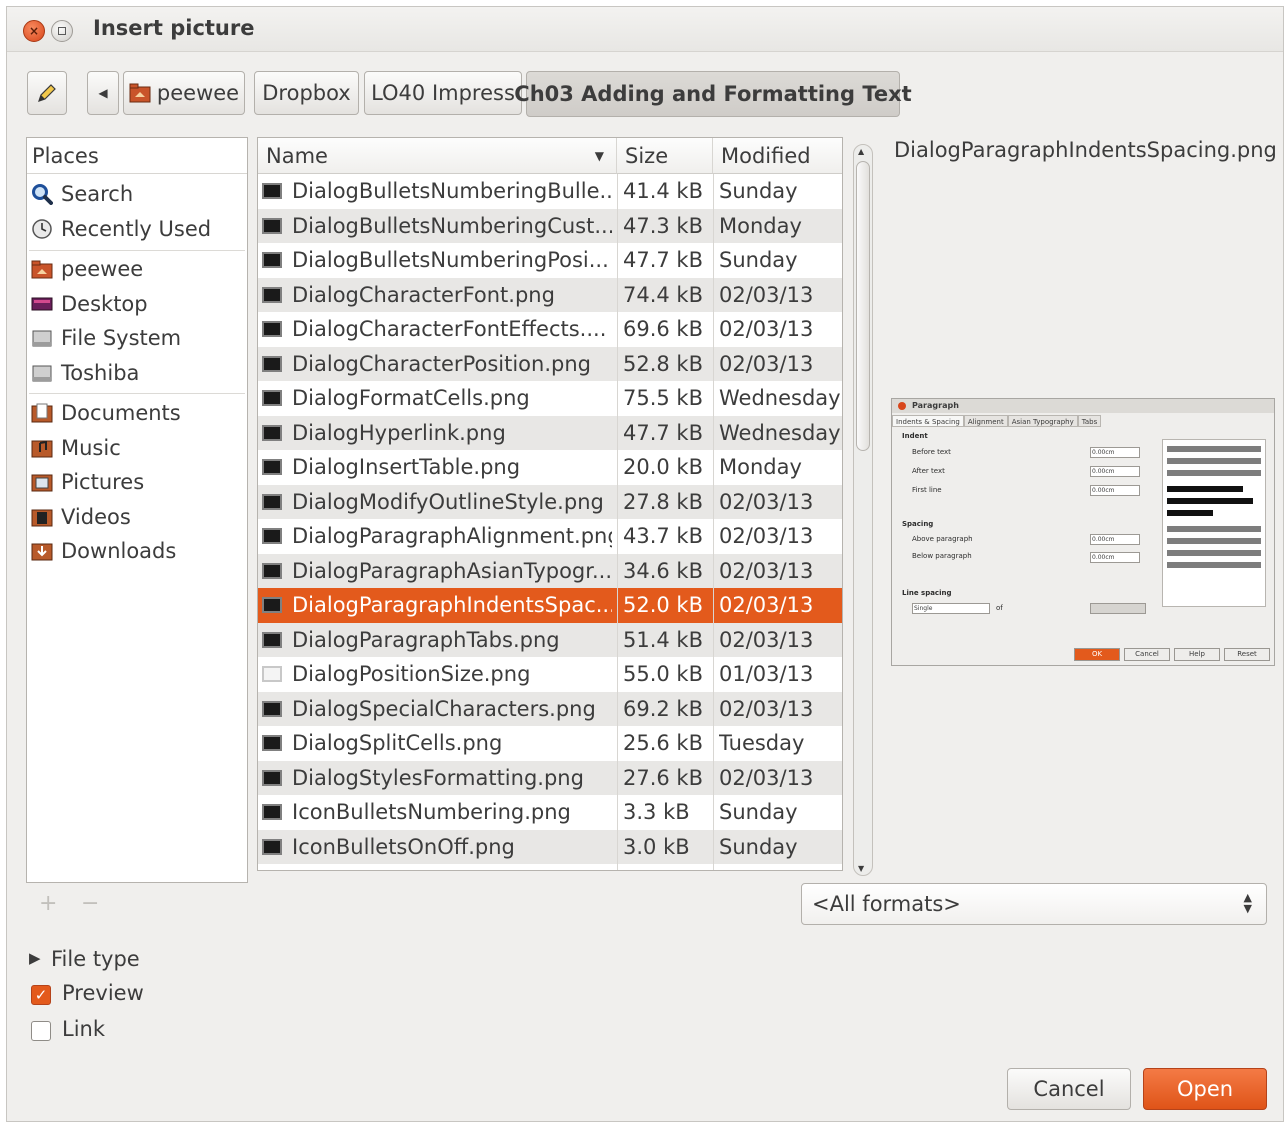 This screenshot has height=1122, width=1284. Describe the element at coordinates (103, 551) in the screenshot. I see `place-downloads: Downloads` at that location.